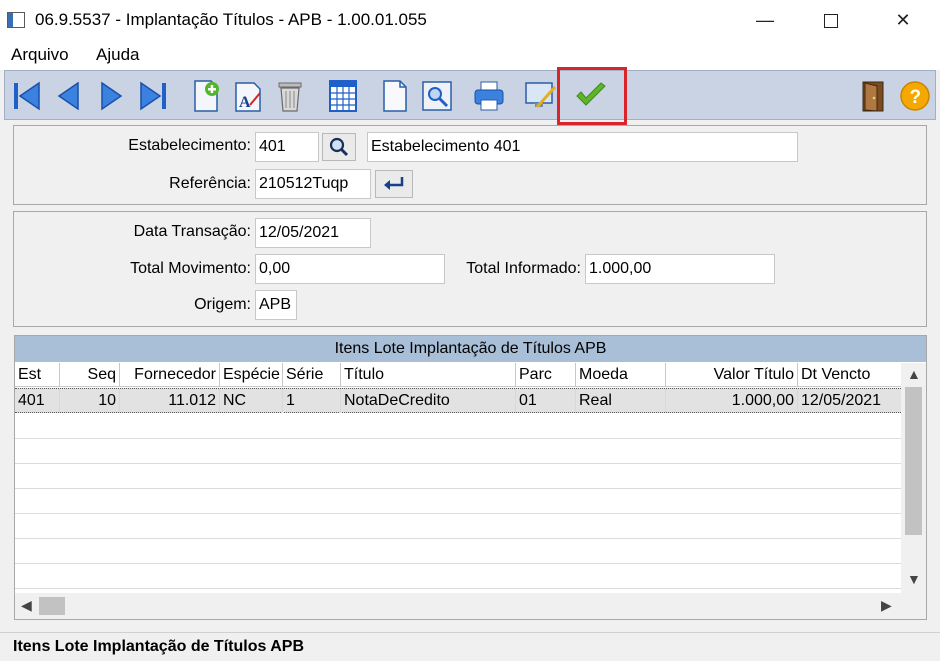 The height and width of the screenshot is (661, 940). What do you see at coordinates (222, 304) in the screenshot?
I see `origem-label: Origem:` at bounding box center [222, 304].